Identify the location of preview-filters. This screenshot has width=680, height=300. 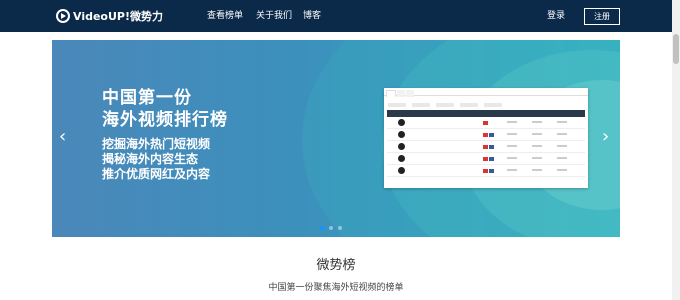
(486, 103).